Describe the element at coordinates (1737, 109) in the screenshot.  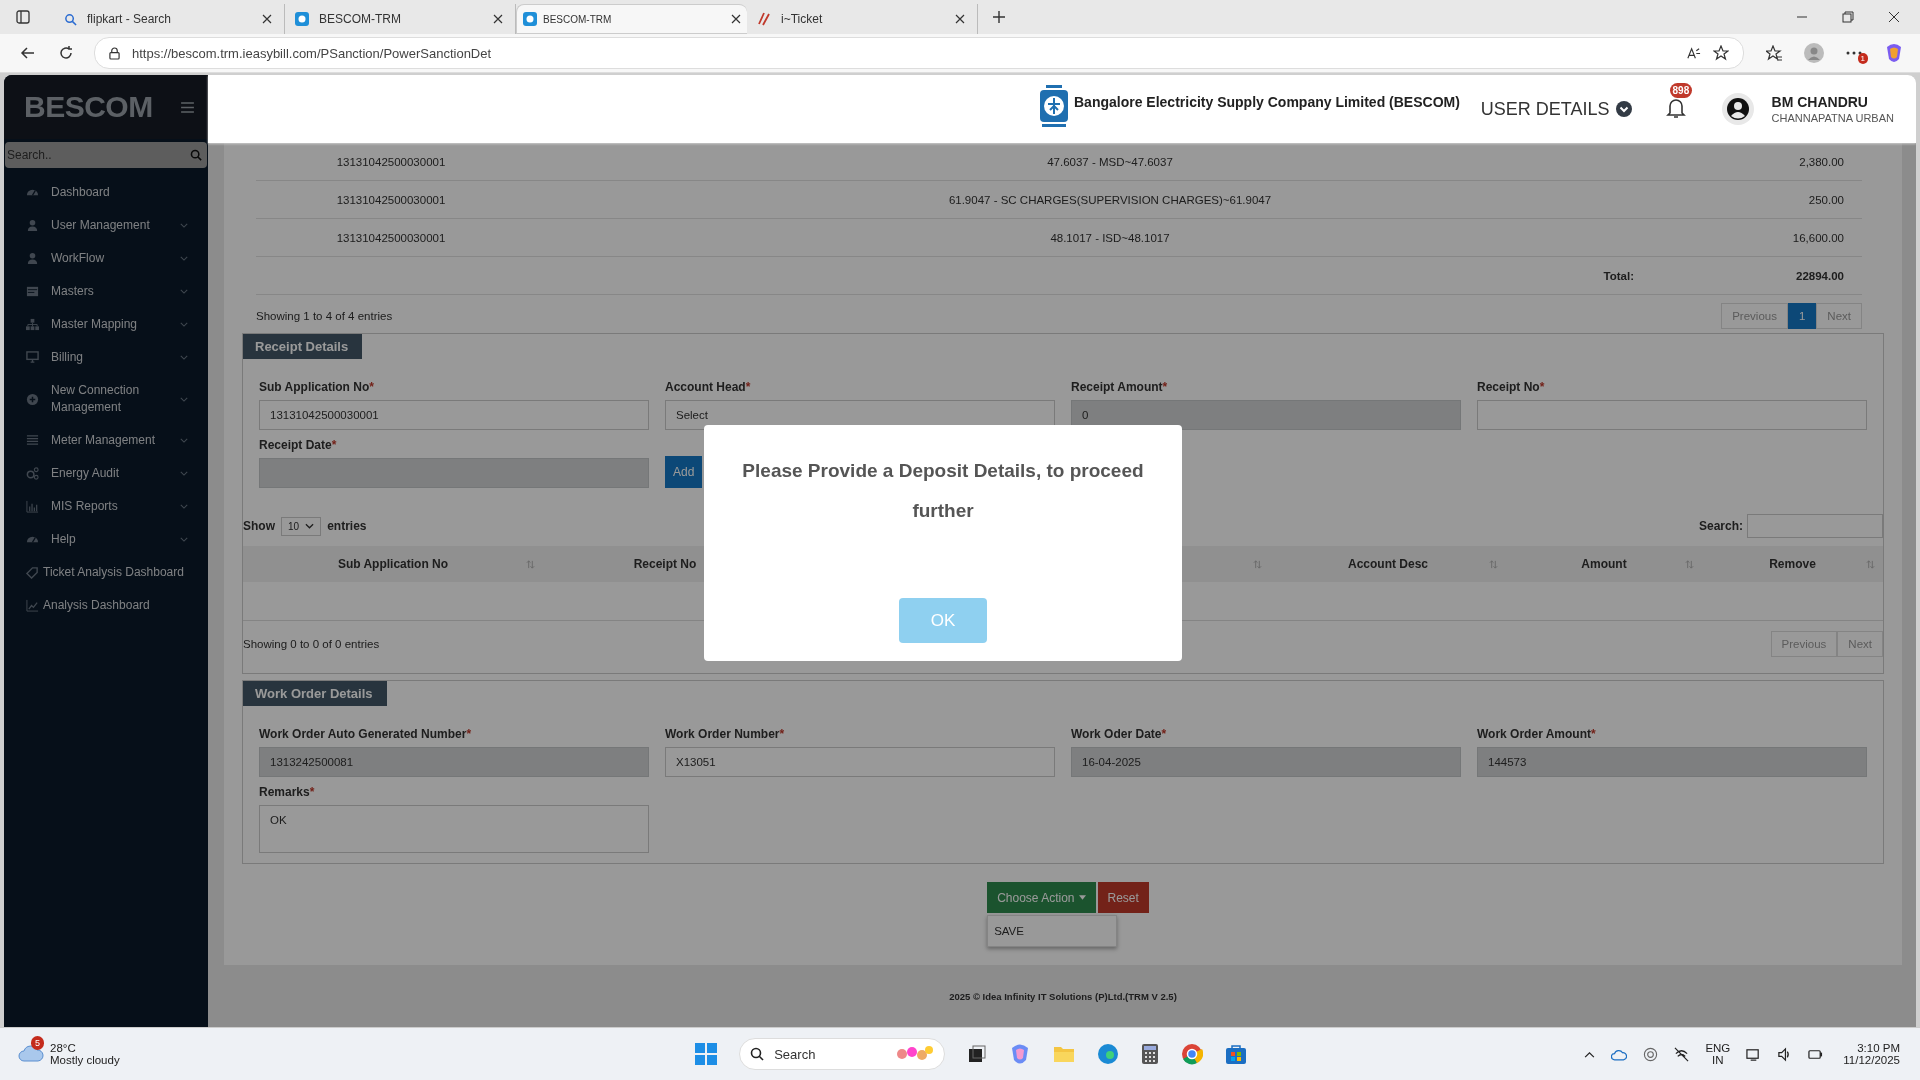
I see `avatar-icon` at that location.